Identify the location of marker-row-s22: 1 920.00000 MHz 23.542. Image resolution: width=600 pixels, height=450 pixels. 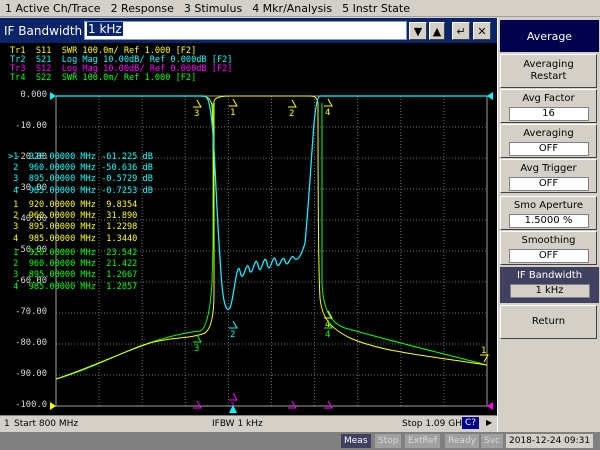
(73, 253).